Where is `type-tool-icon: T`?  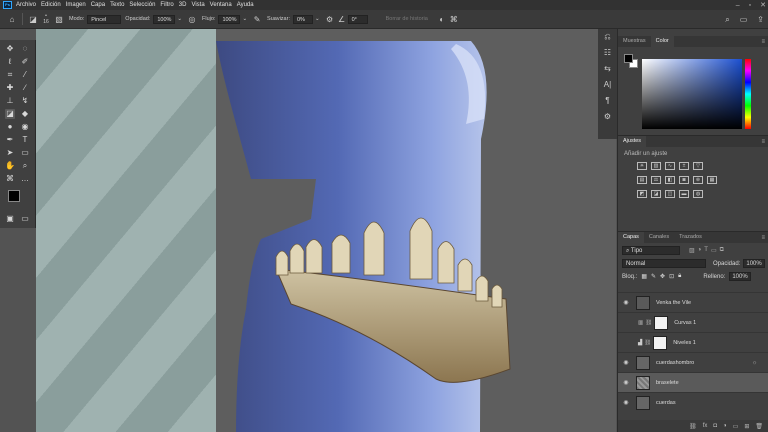
type-tool-icon: T is located at coordinates (25, 140).